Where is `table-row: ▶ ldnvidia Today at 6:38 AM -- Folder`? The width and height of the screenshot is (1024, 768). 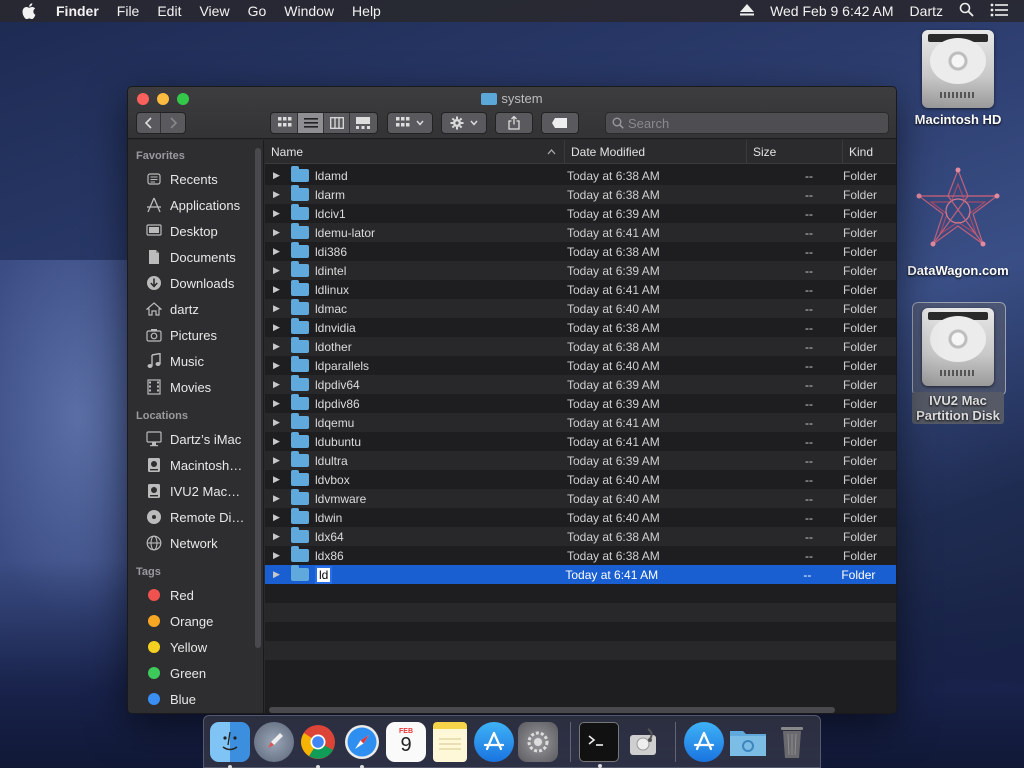 table-row: ▶ ldnvidia Today at 6:38 AM -- Folder is located at coordinates (580, 327).